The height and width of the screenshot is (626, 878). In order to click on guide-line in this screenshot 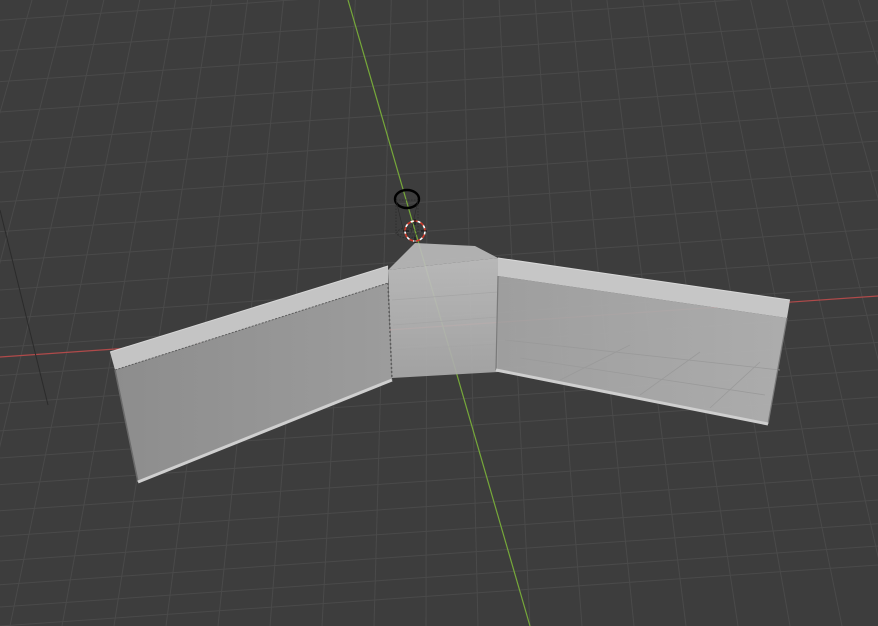, I will do `click(24, 307)`.